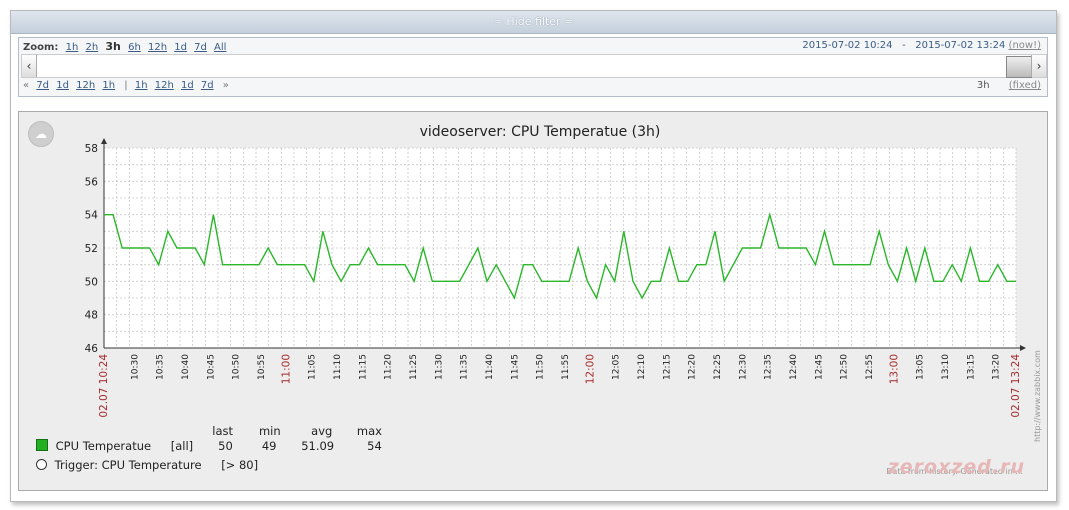 This screenshot has width=1069, height=510. I want to click on legend-header-avg: avg, so click(322, 431).